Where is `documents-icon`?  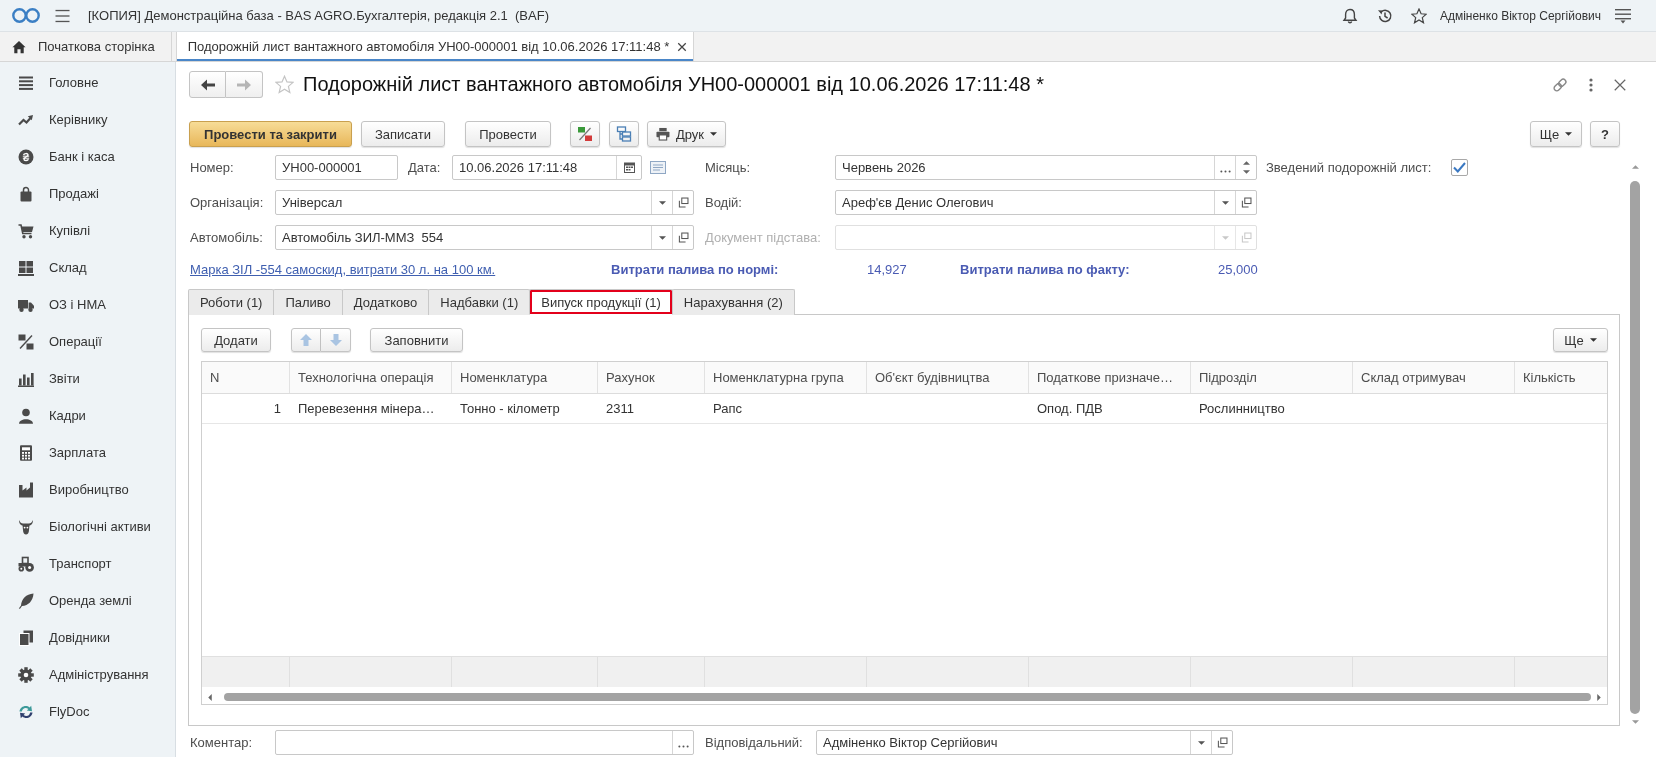 documents-icon is located at coordinates (26, 637).